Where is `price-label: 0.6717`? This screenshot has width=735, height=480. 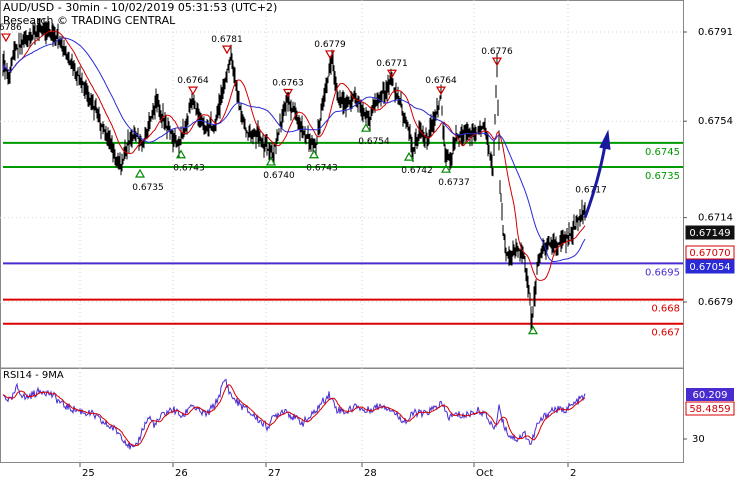
price-label: 0.6717 is located at coordinates (591, 190).